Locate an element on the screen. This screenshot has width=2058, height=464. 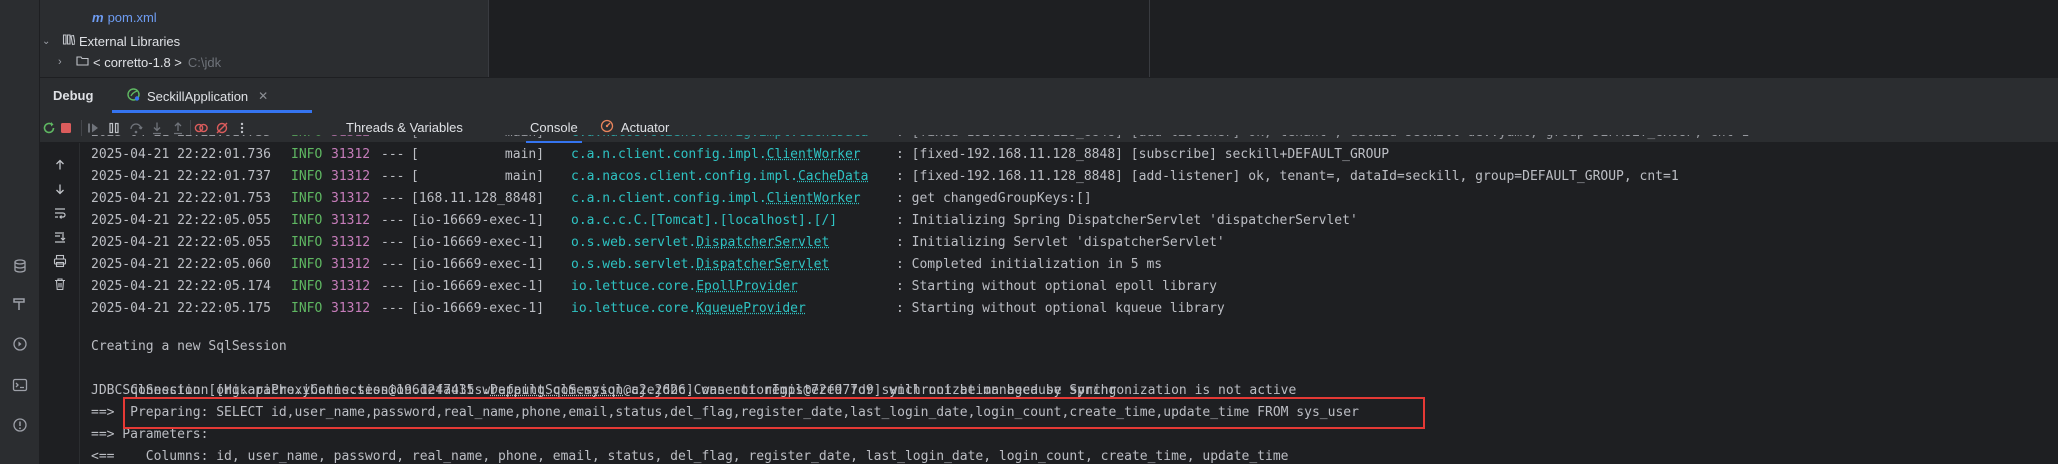
tree-item-label: < corretto-1.8 > is located at coordinates (137, 62).